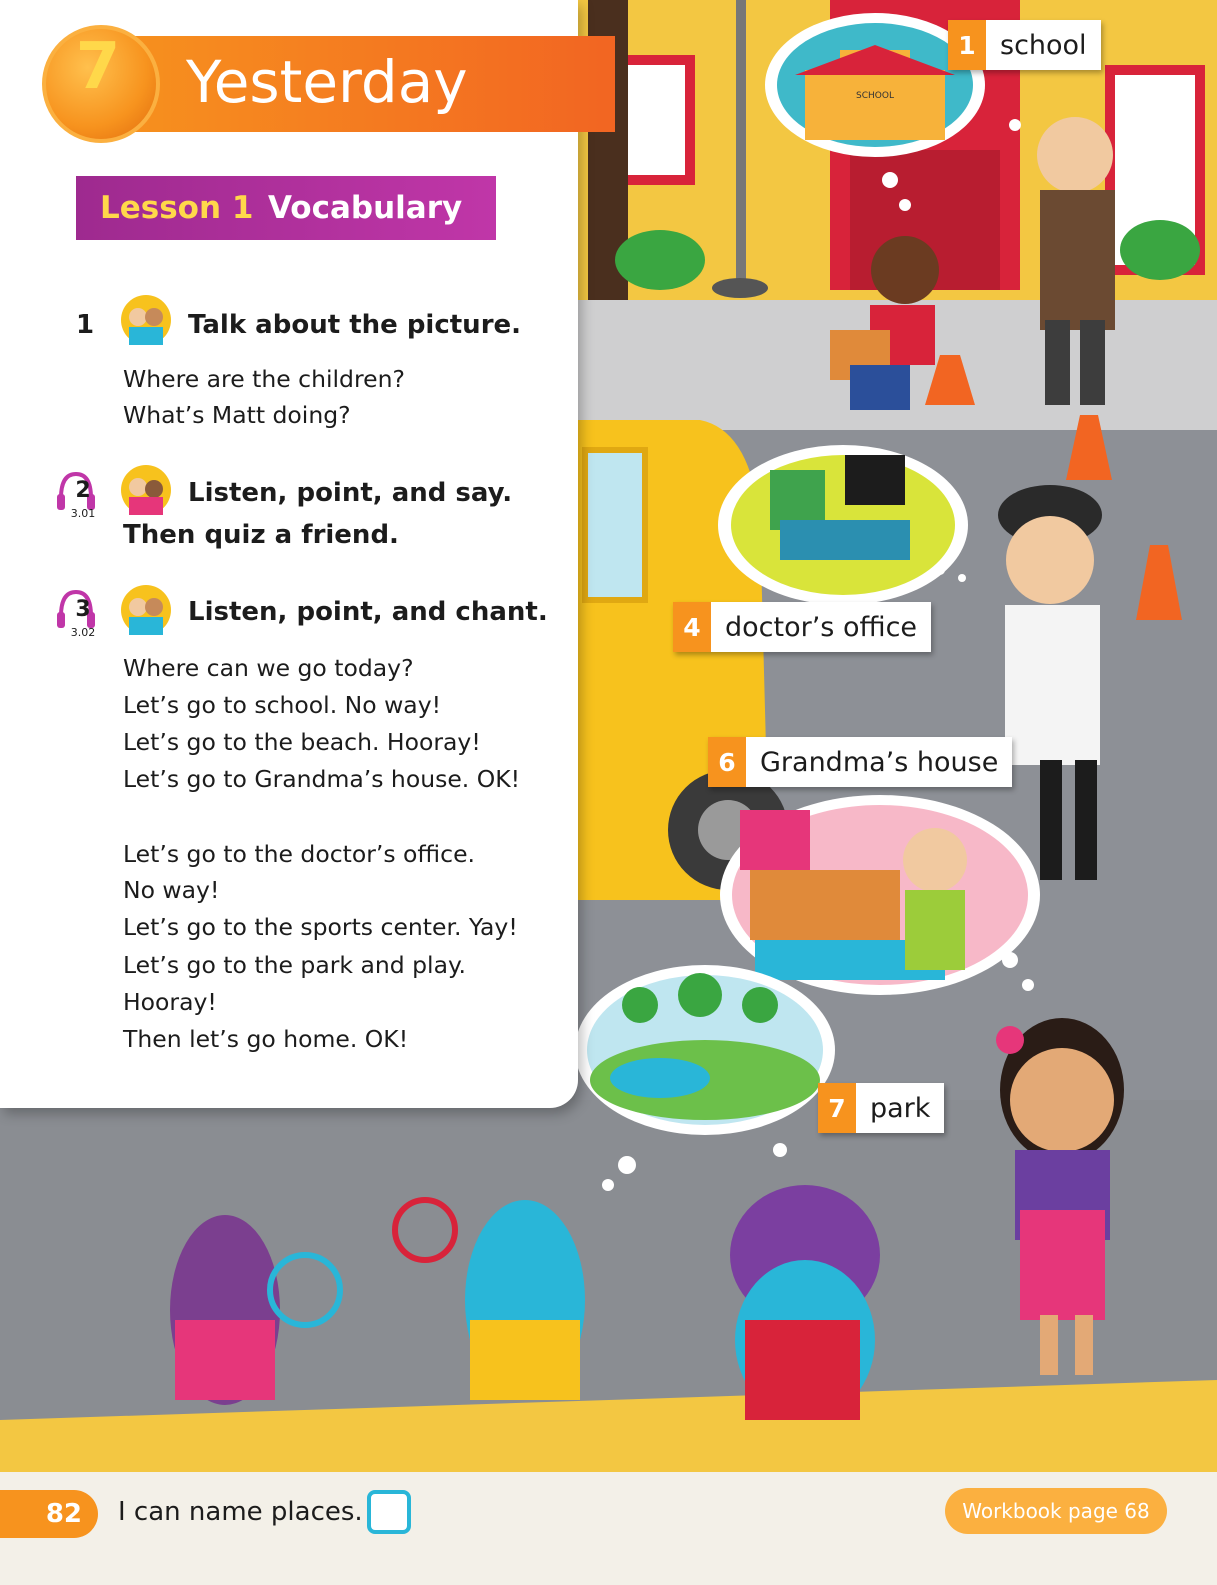 This screenshot has width=1217, height=1585. I want to click on exercise-1-number: 1, so click(85, 325).